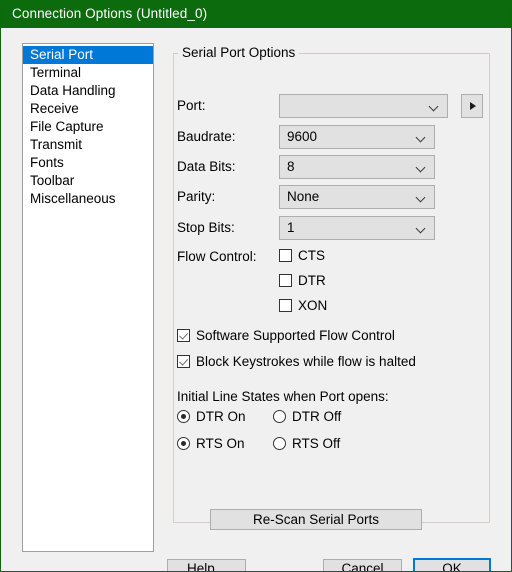 The height and width of the screenshot is (572, 512). I want to click on group-legend: Serial Port Options, so click(239, 52).